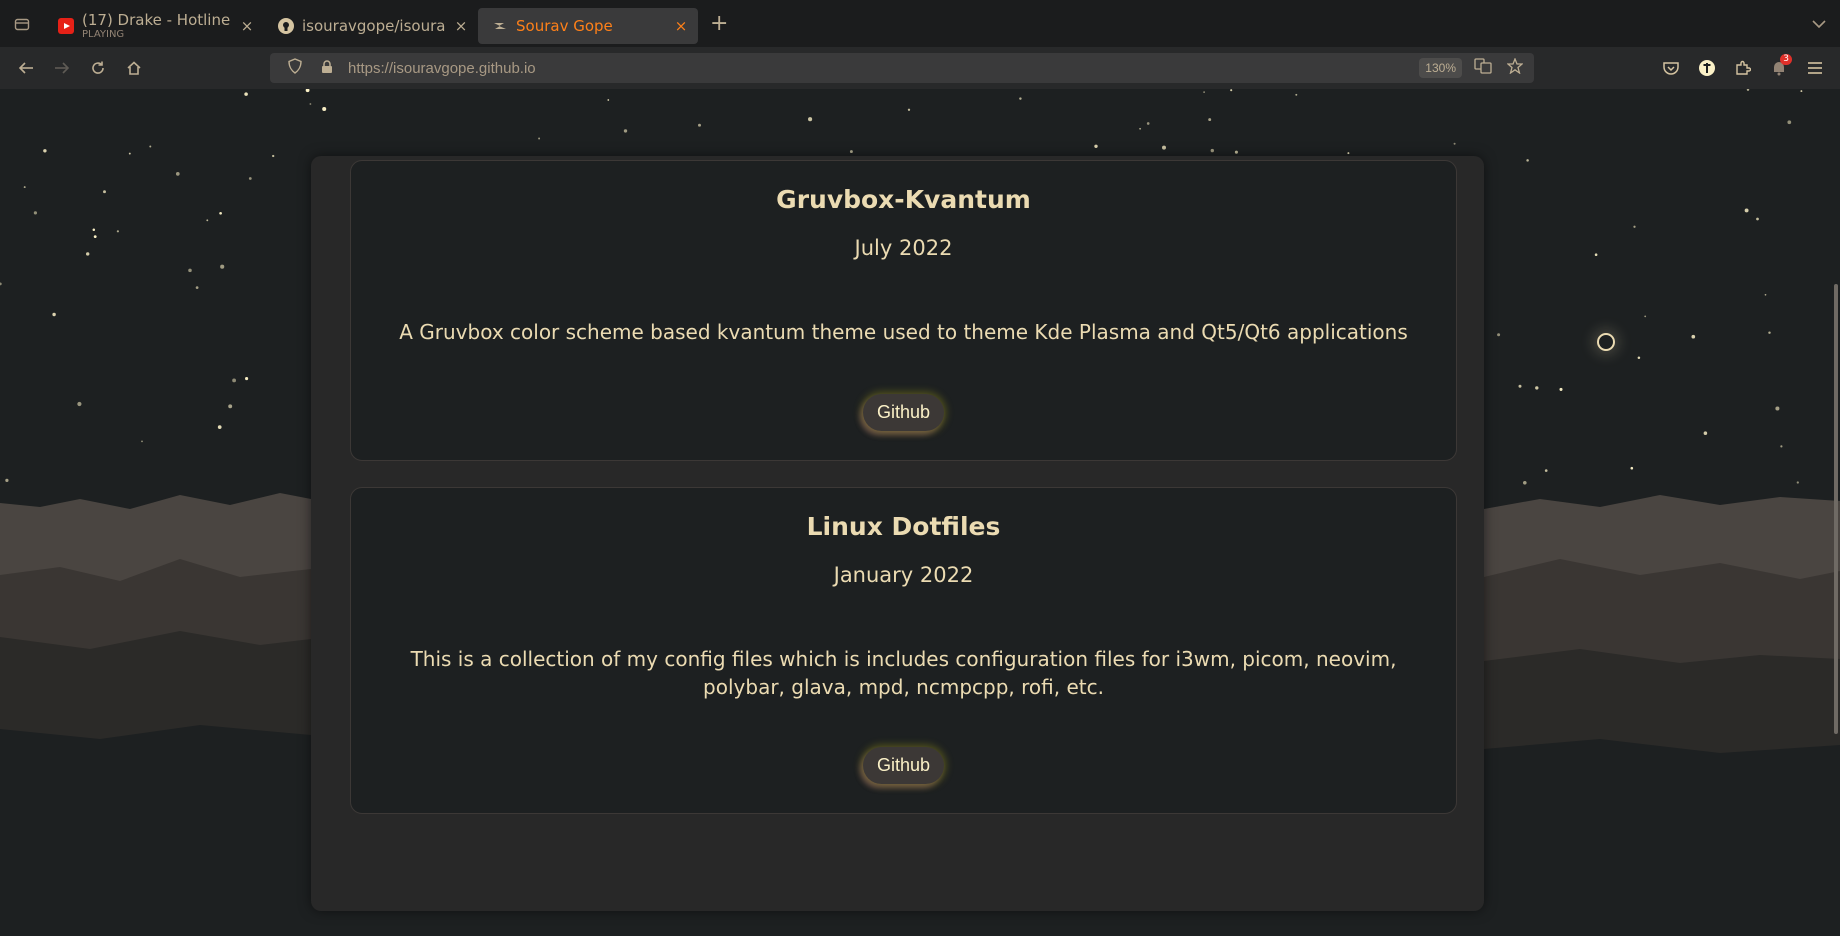 The image size is (1840, 936). Describe the element at coordinates (719, 23) in the screenshot. I see `new-tab-button: +` at that location.